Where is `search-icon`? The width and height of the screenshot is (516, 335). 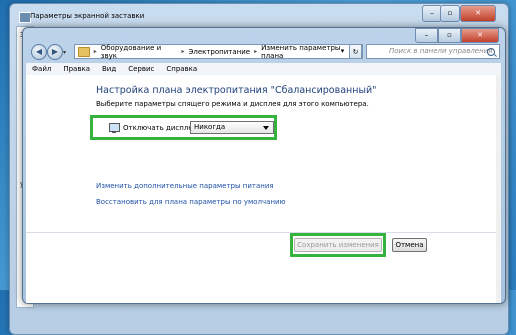 search-icon is located at coordinates (491, 52).